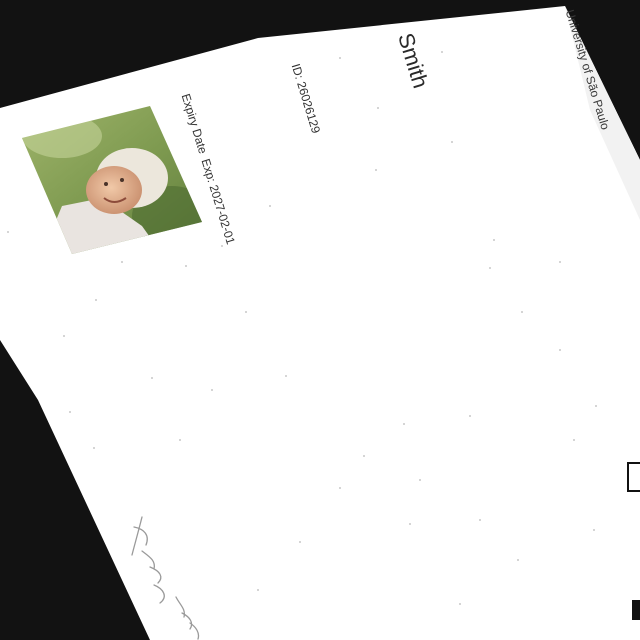  Describe the element at coordinates (633, 477) in the screenshot. I see `corner-mark` at that location.